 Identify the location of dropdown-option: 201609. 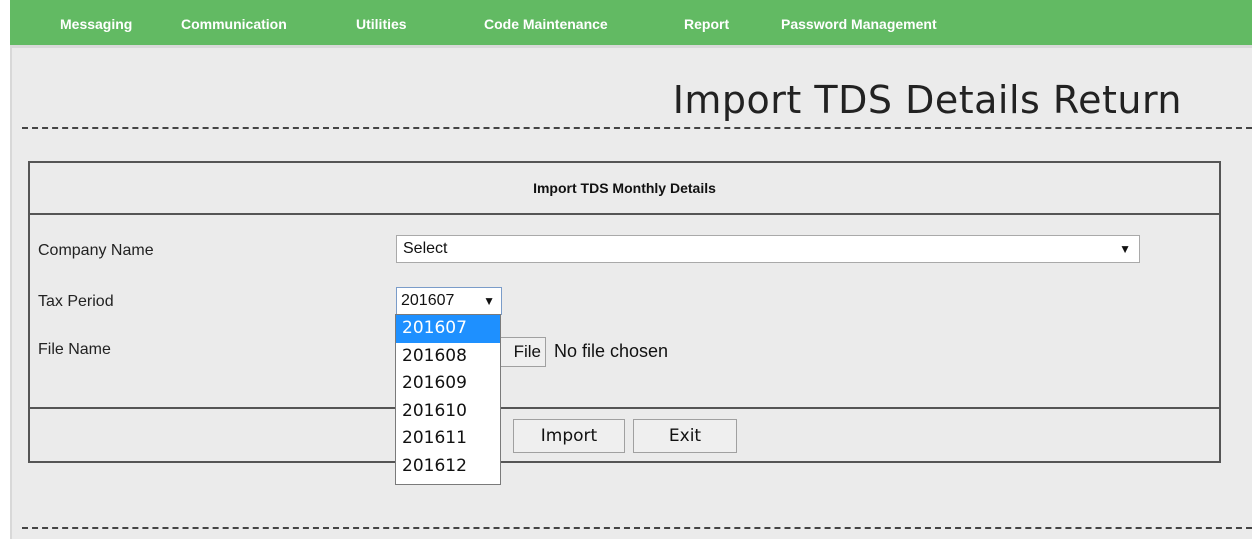
(448, 384).